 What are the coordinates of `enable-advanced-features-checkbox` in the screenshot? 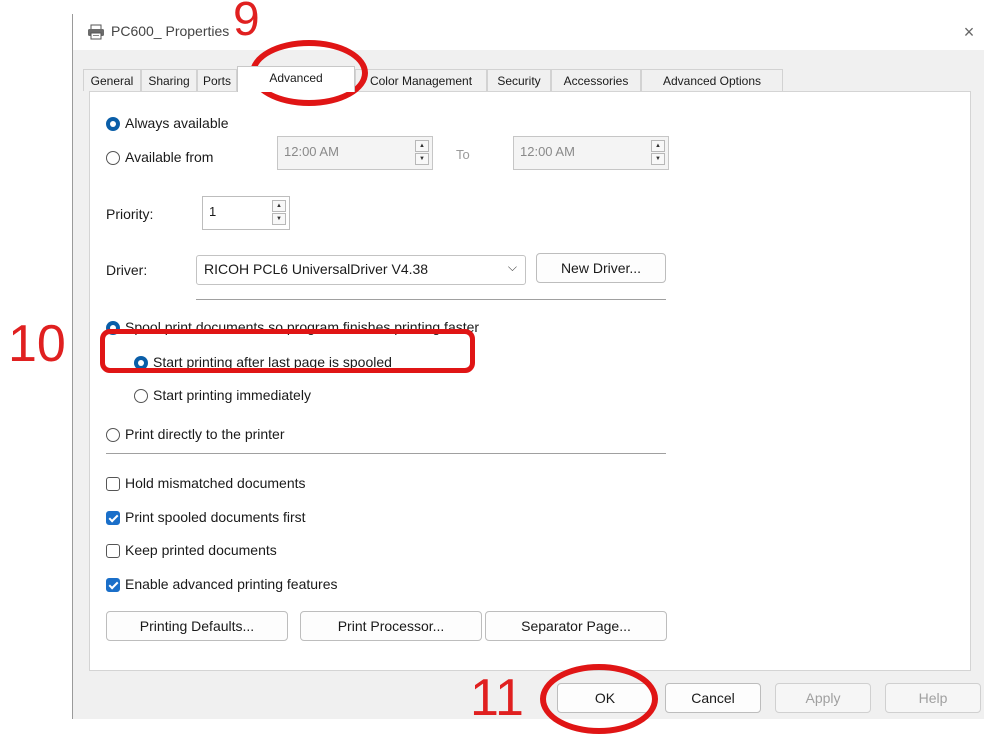 It's located at (113, 585).